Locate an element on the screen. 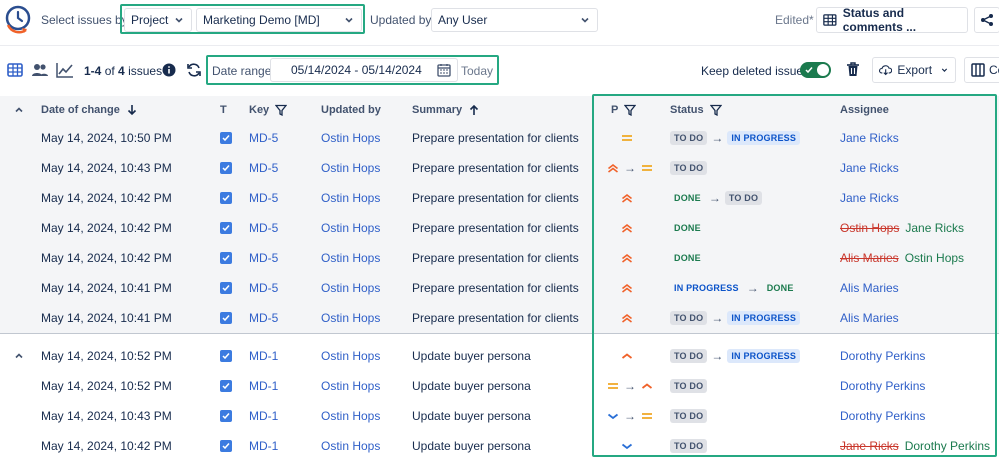  count-range: 1-4 is located at coordinates (93, 71).